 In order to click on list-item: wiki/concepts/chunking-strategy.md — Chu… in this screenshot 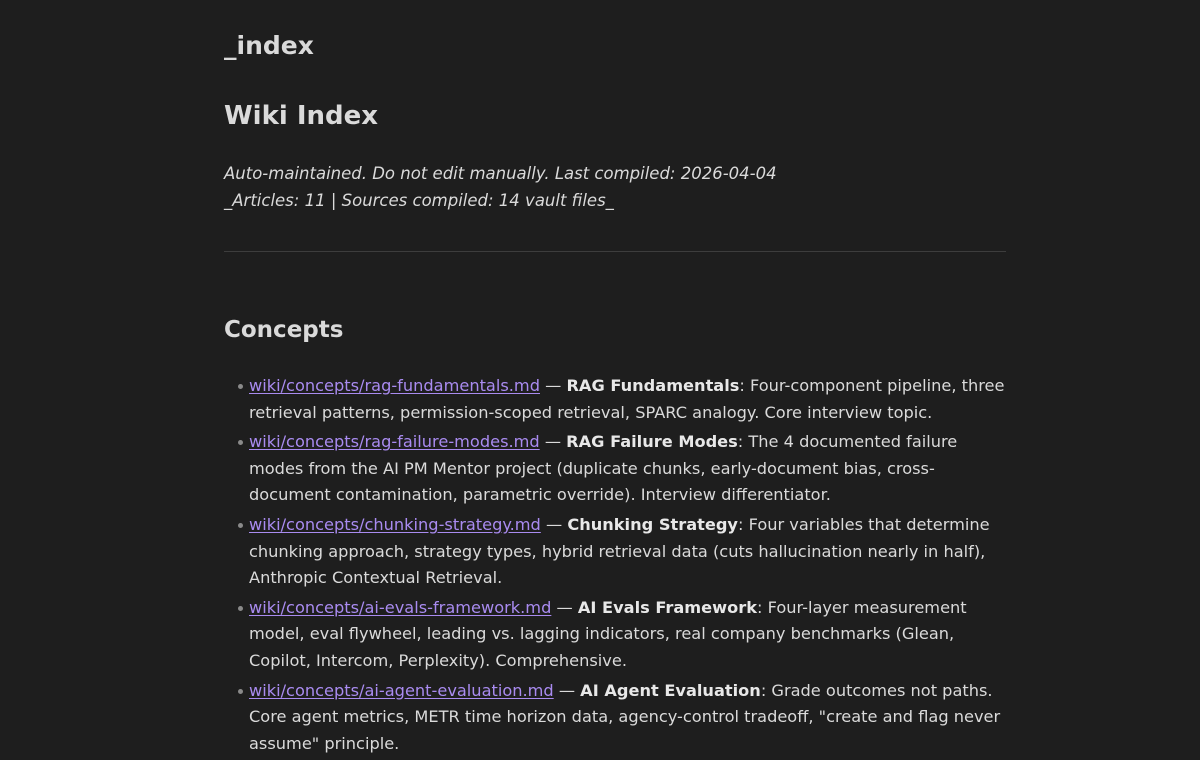, I will do `click(615, 552)`.